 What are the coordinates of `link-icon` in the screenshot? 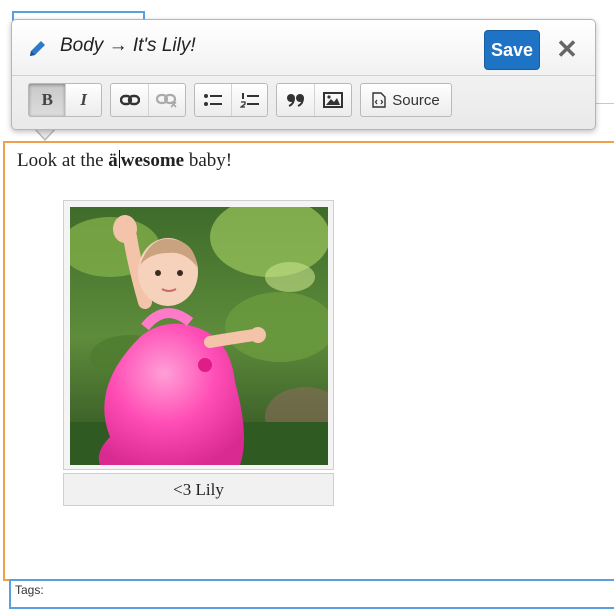 It's located at (129, 100).